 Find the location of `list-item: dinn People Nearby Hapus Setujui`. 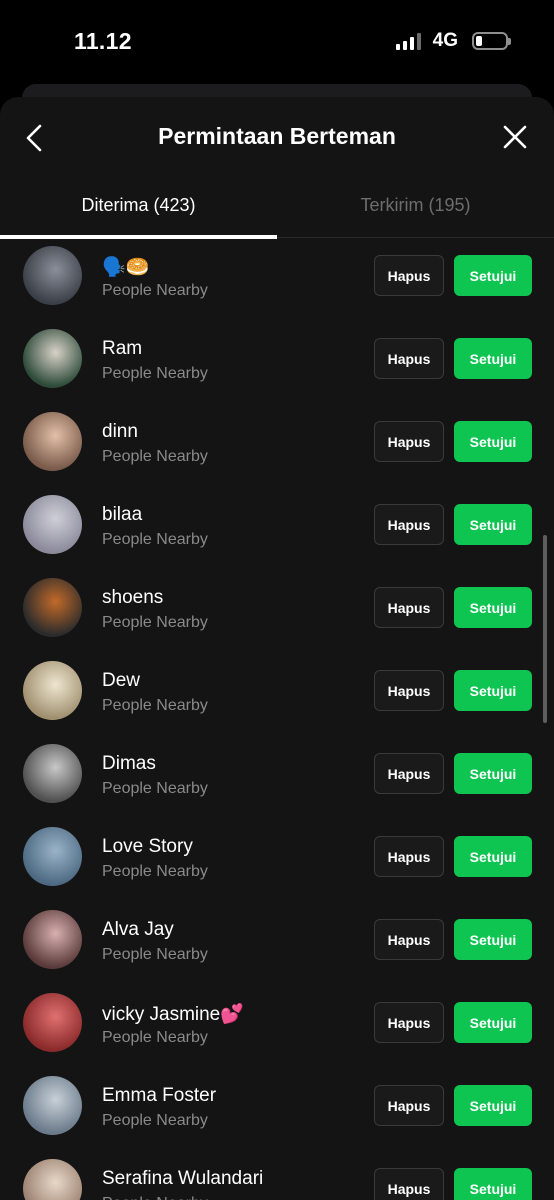

list-item: dinn People Nearby Hapus Setujui is located at coordinates (277, 445).